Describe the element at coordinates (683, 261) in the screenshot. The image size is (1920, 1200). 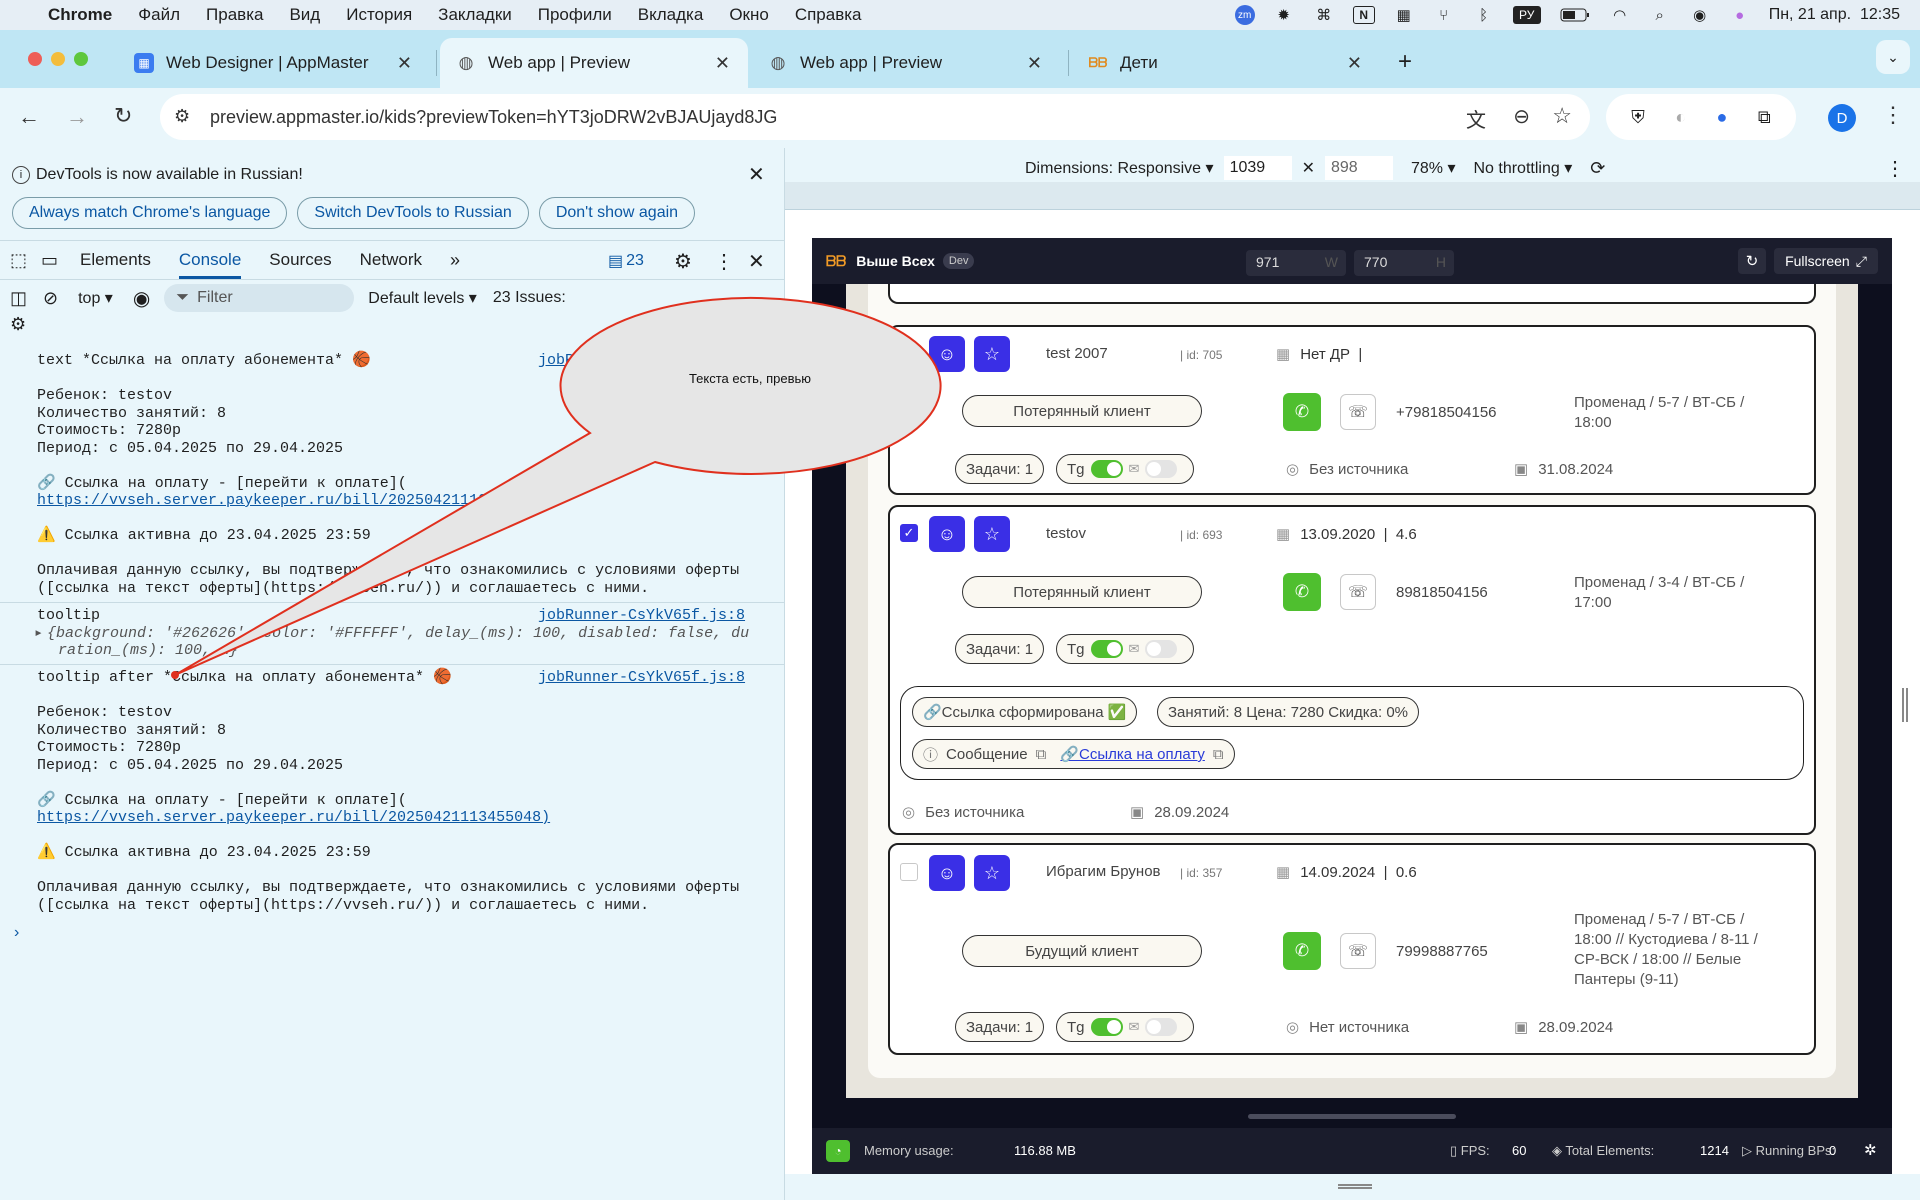
I see `settings-gear-icon: ⚙` at that location.